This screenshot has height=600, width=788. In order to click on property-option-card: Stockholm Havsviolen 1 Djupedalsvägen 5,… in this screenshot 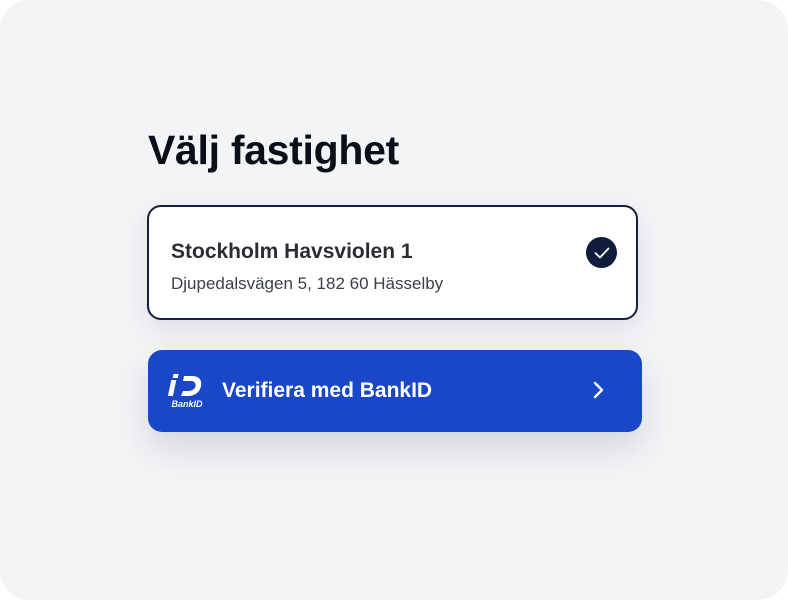, I will do `click(392, 262)`.